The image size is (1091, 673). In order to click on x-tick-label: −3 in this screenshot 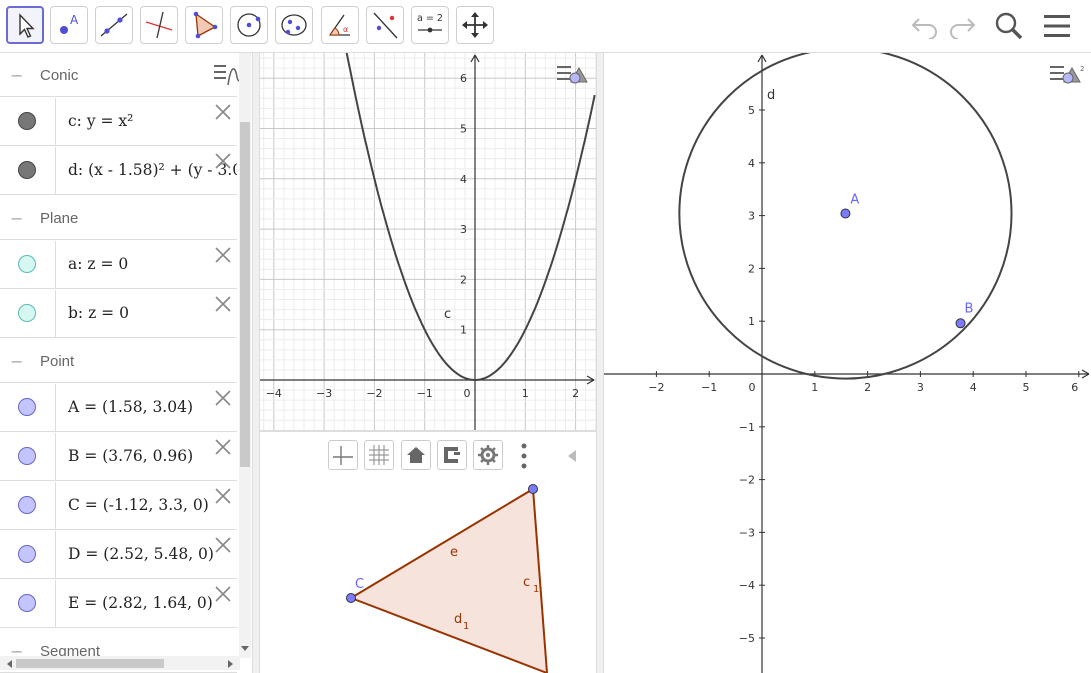, I will do `click(324, 393)`.